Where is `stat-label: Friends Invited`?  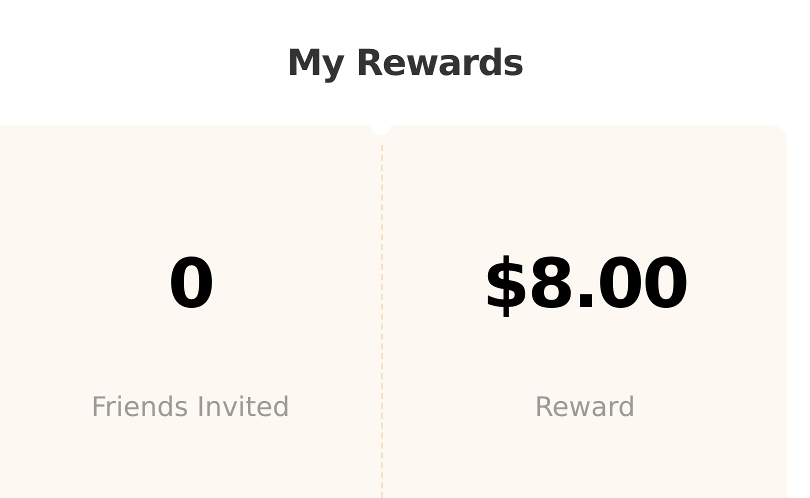 stat-label: Friends Invited is located at coordinates (190, 408).